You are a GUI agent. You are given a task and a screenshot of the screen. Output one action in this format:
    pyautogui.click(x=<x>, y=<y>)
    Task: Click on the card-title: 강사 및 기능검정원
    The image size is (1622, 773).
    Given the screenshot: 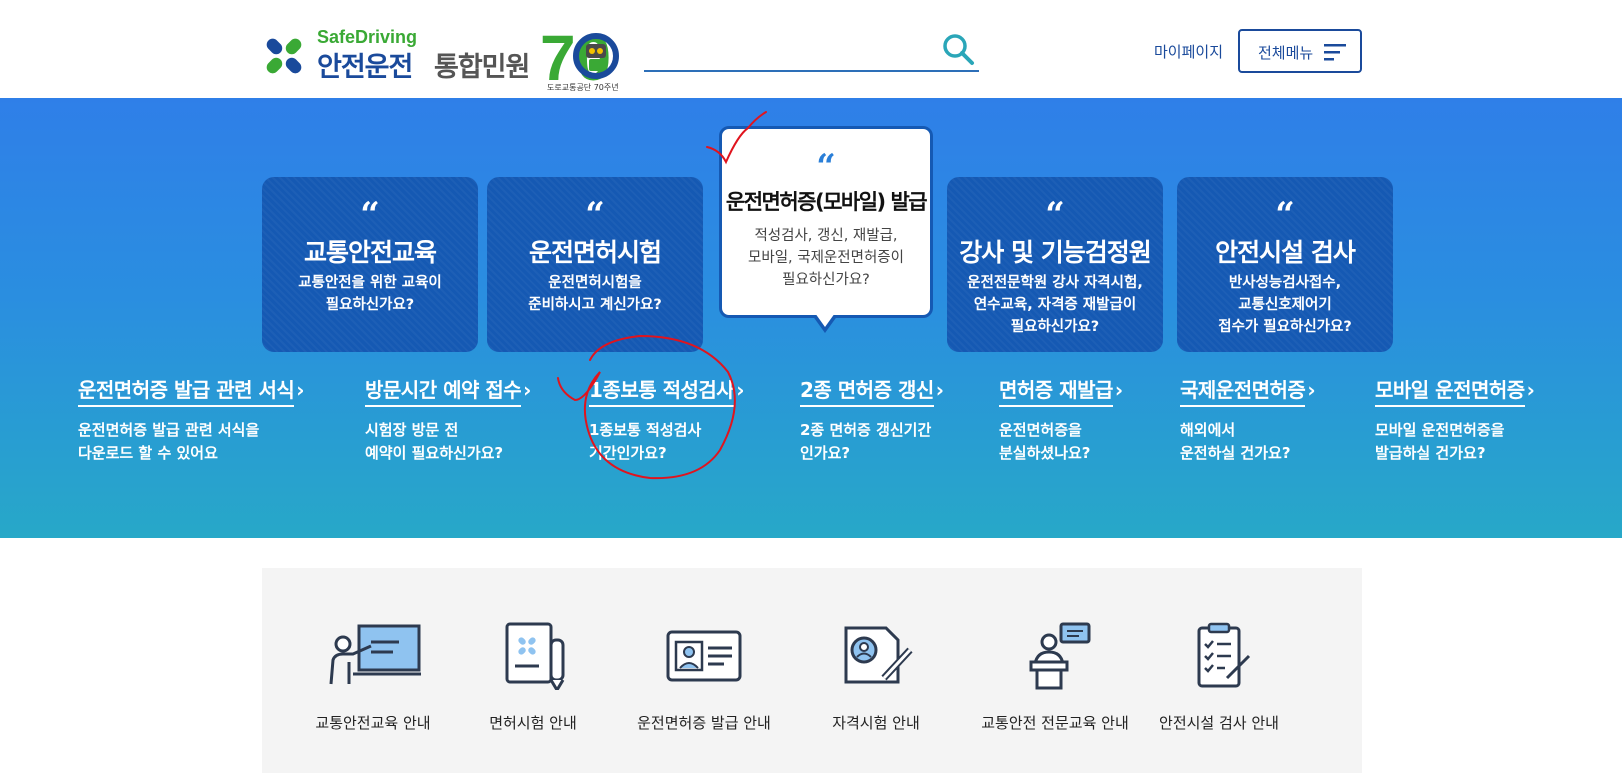 What is the action you would take?
    pyautogui.click(x=1055, y=252)
    